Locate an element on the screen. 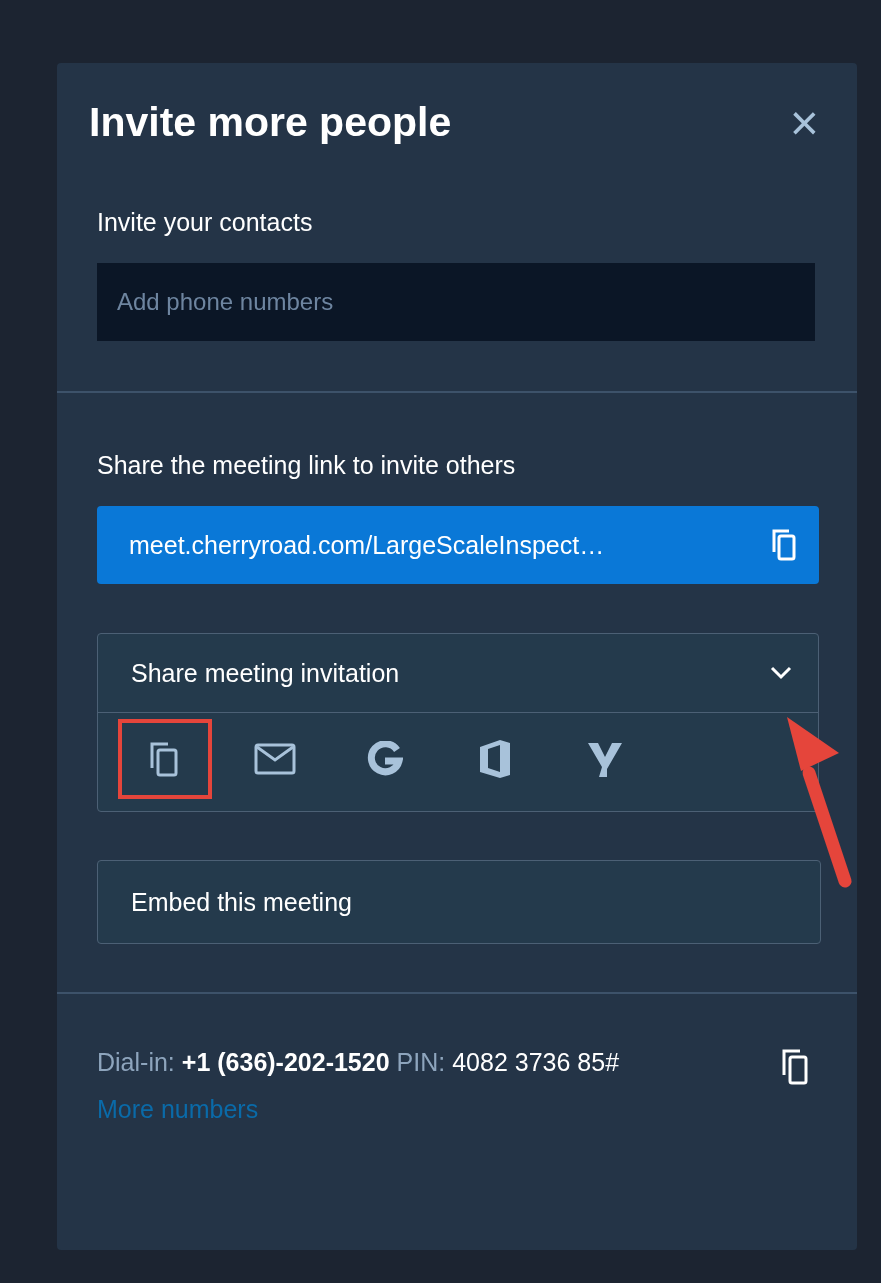 This screenshot has height=1283, width=881. dialog-title: Invite more people is located at coordinates (270, 122).